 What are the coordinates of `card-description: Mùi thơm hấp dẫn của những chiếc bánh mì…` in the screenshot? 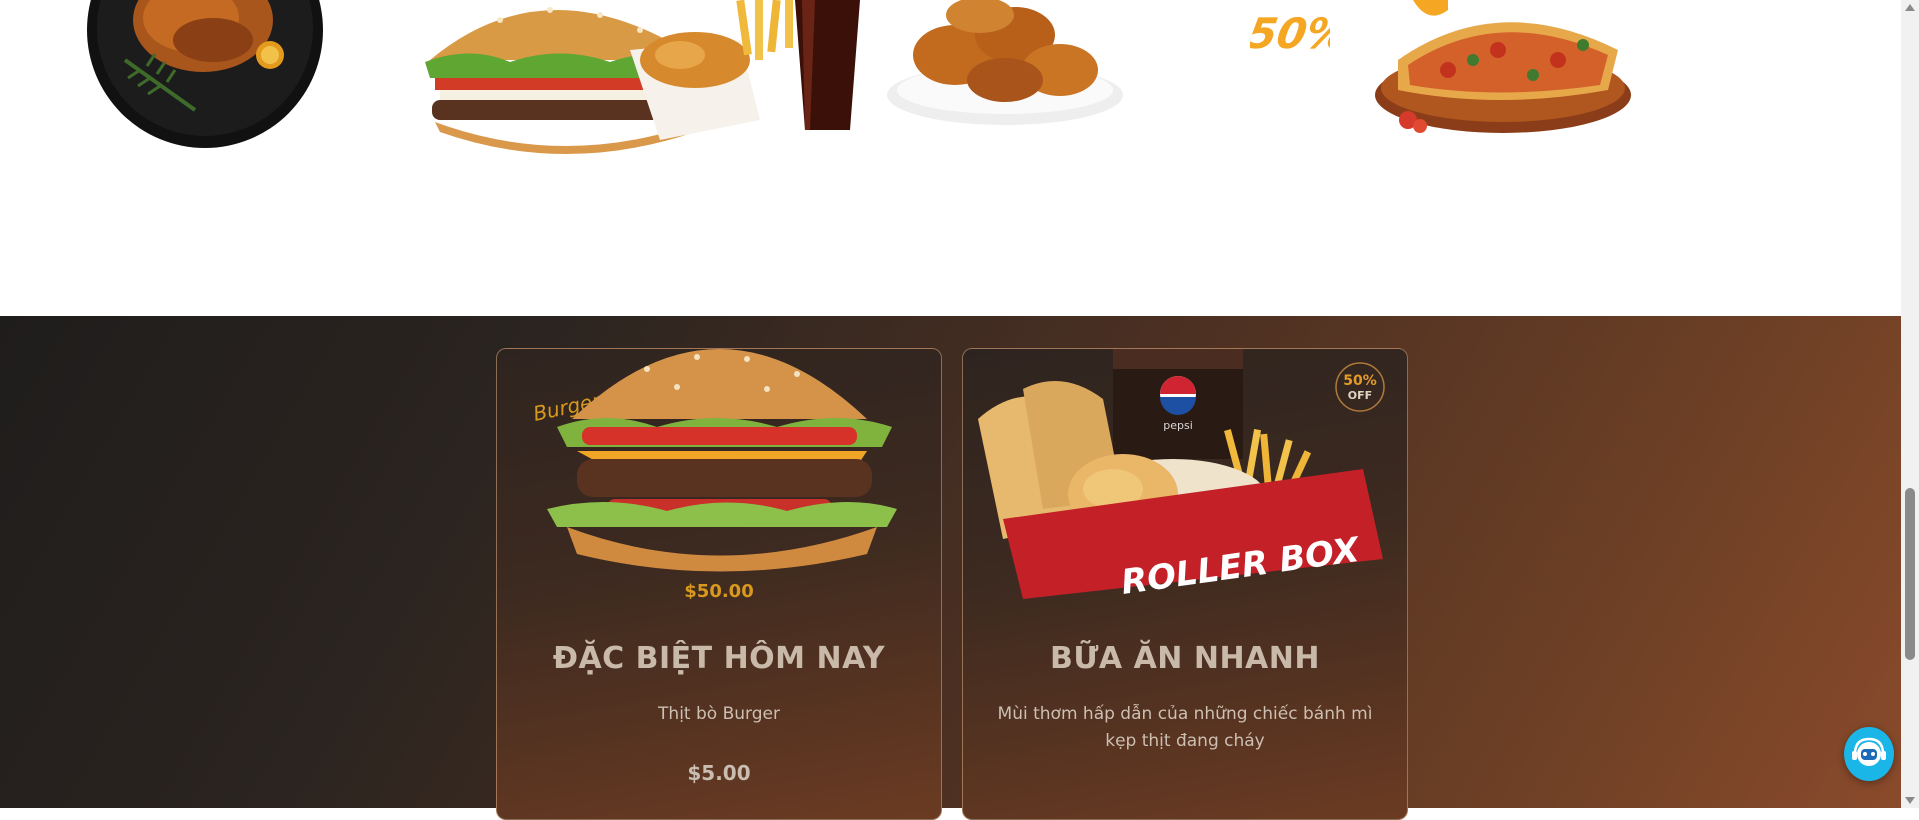 It's located at (1185, 727).